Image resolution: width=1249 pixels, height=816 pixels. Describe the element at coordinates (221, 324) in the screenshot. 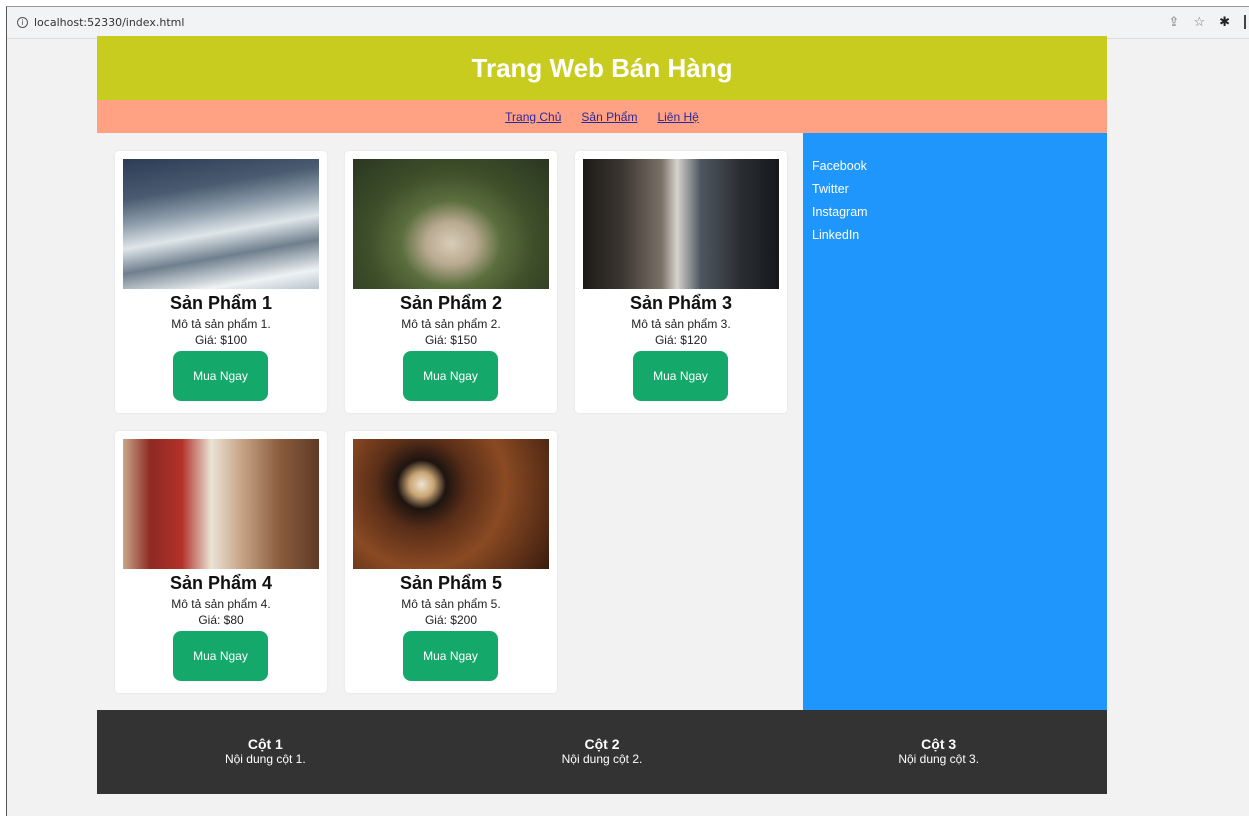

I see `product-description: Mô tả sản phẩm 1.` at that location.